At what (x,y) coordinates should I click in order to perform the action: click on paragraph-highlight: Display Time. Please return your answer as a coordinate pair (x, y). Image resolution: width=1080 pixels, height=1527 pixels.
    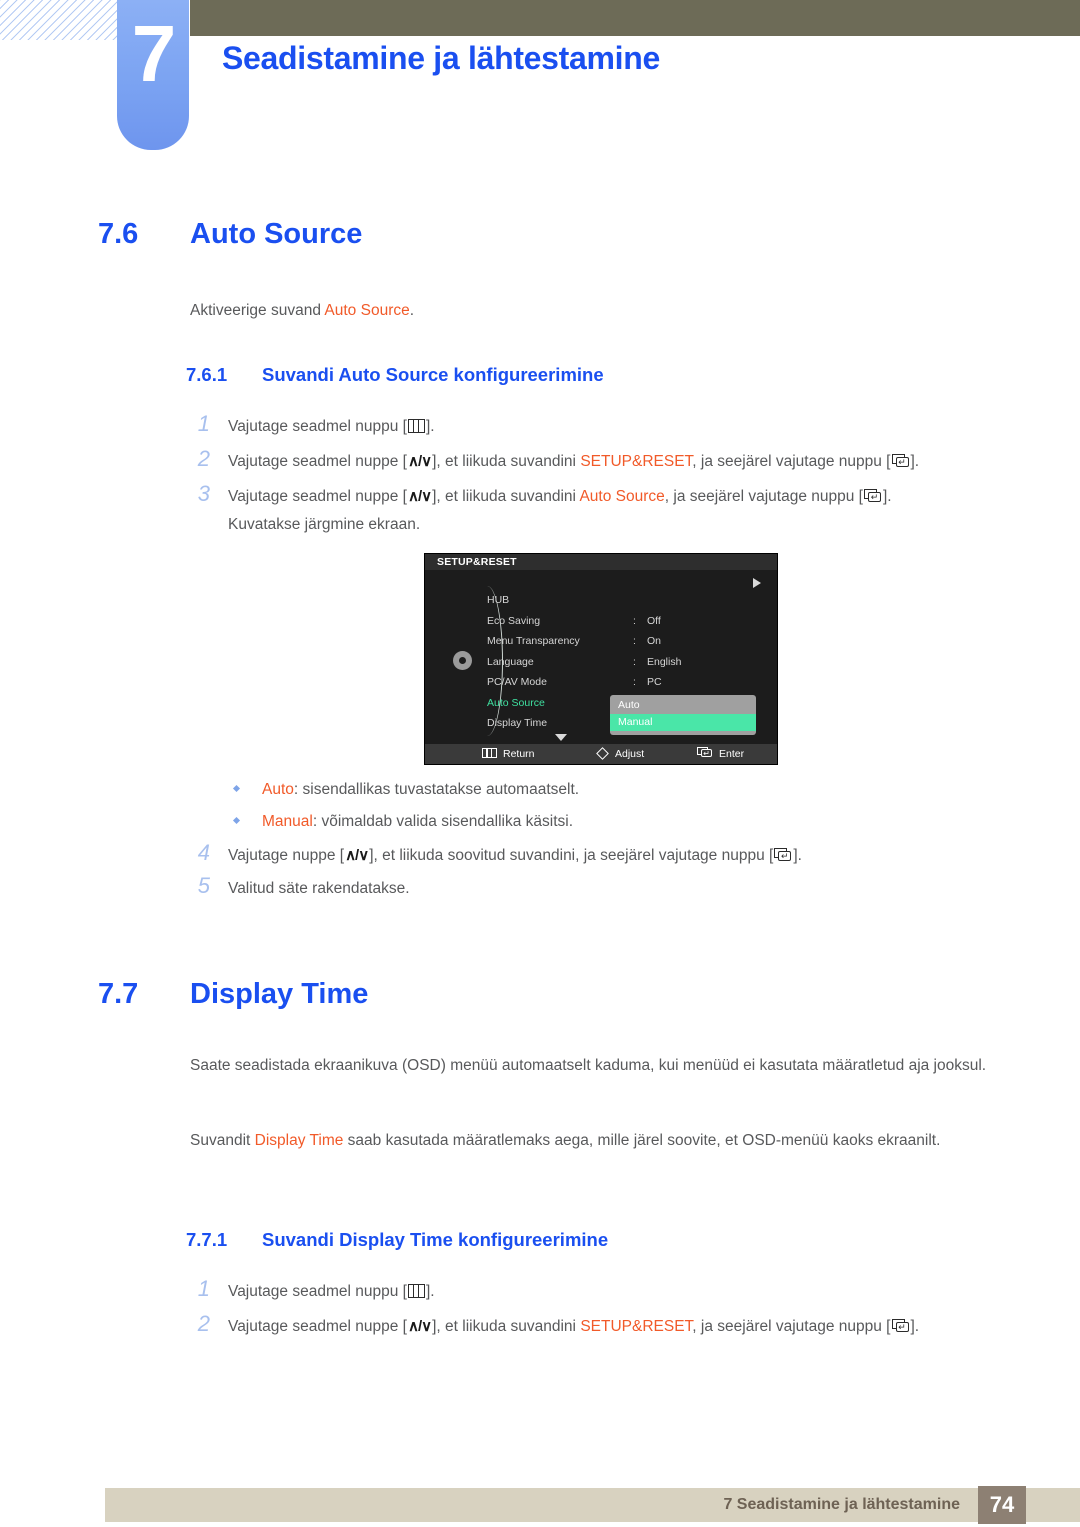
    Looking at the image, I should click on (299, 1140).